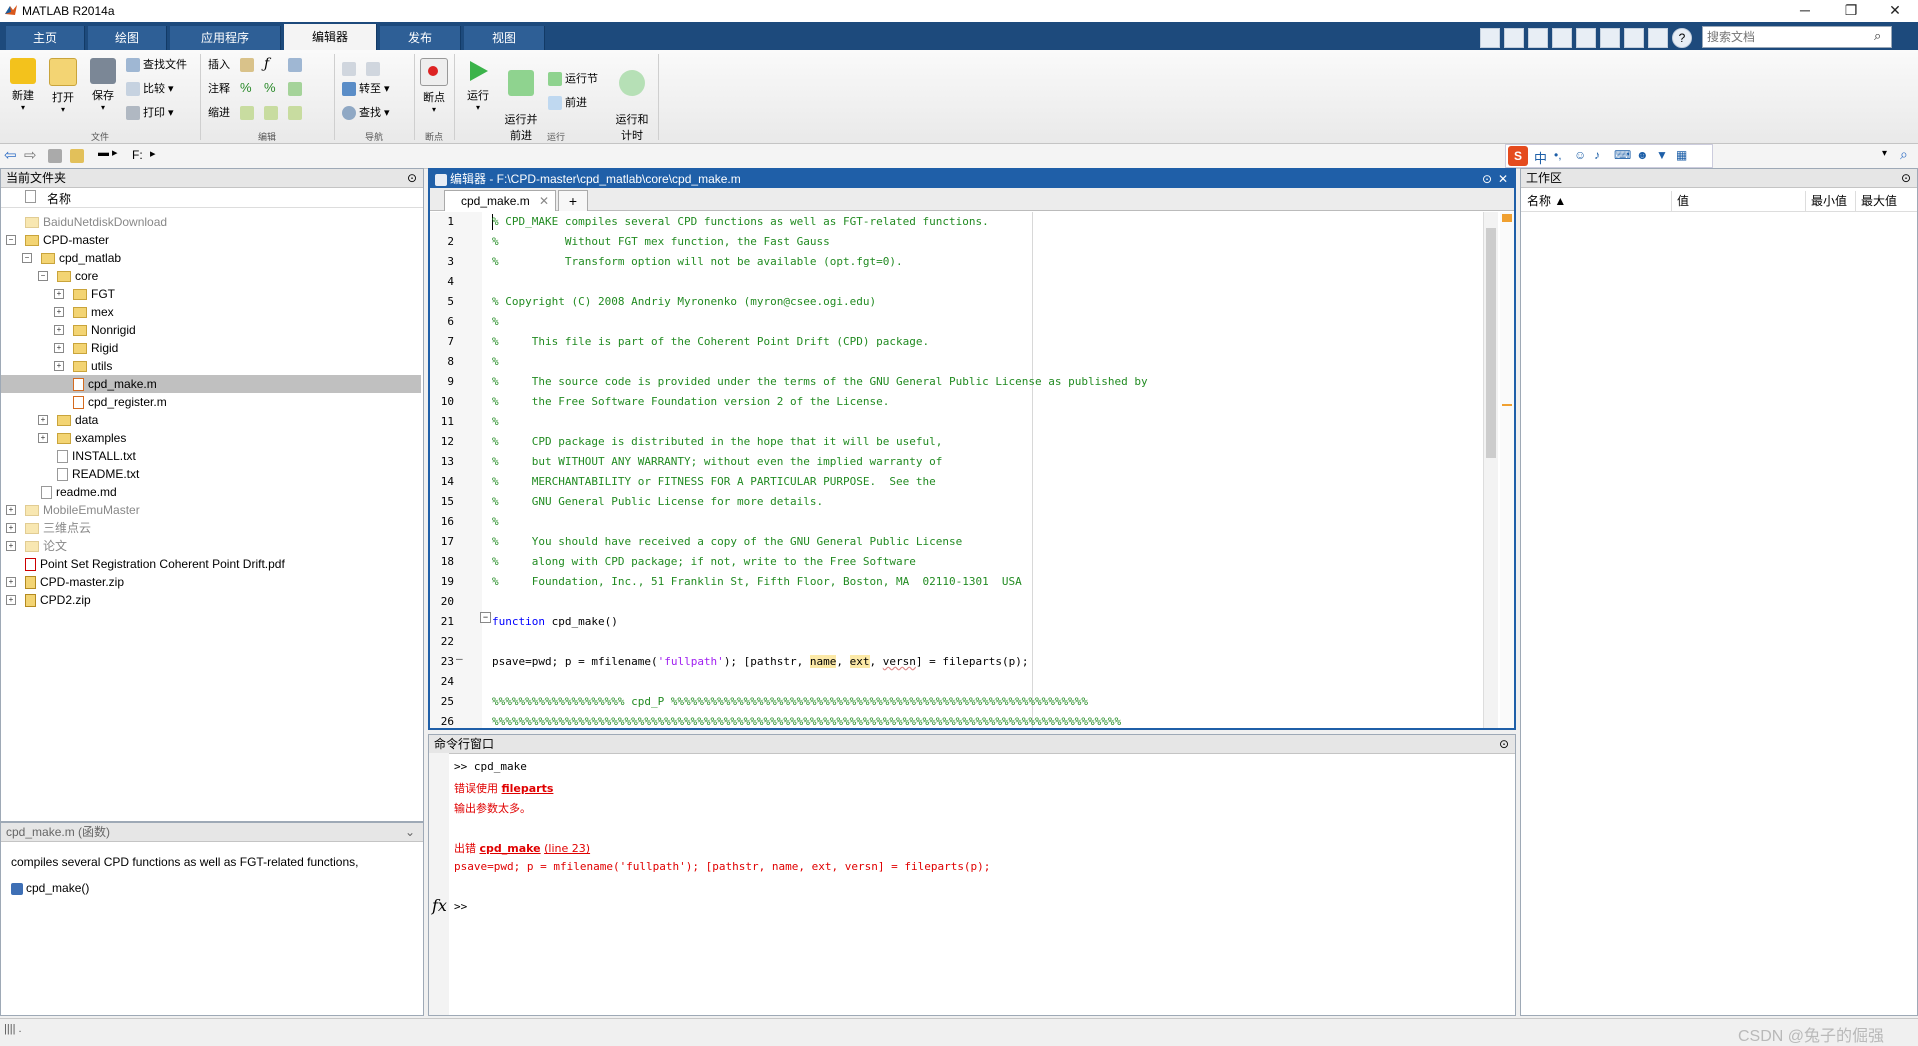 The width and height of the screenshot is (1918, 1046). I want to click on tree-item-utils: + utils, so click(211, 366).